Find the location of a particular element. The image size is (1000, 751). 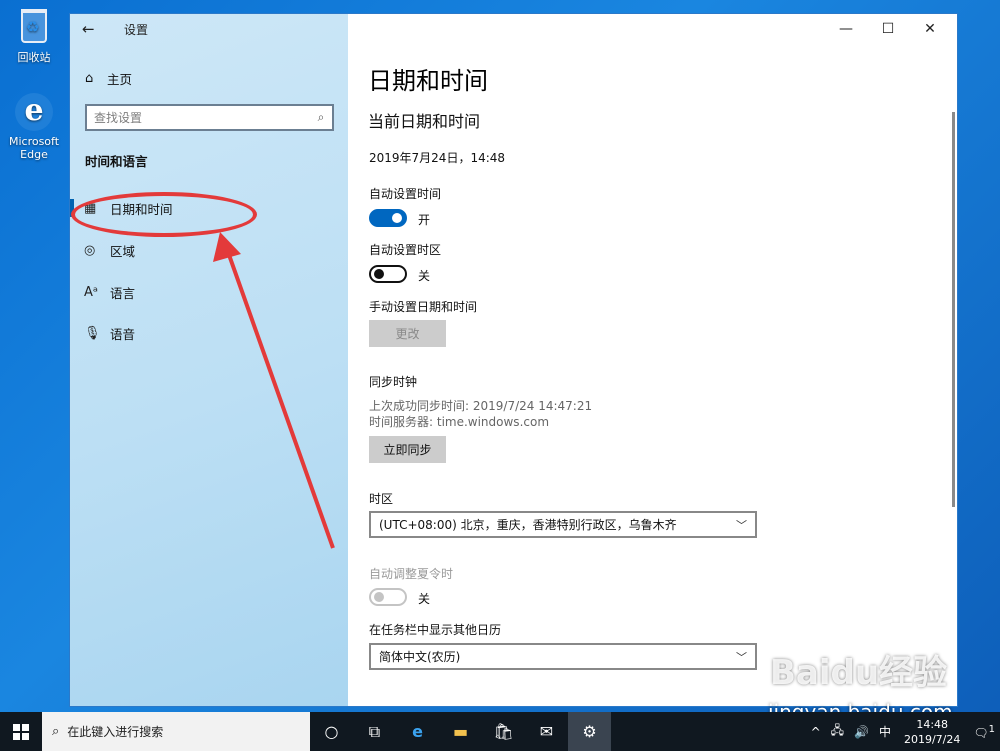

dst-toggle is located at coordinates (388, 597).